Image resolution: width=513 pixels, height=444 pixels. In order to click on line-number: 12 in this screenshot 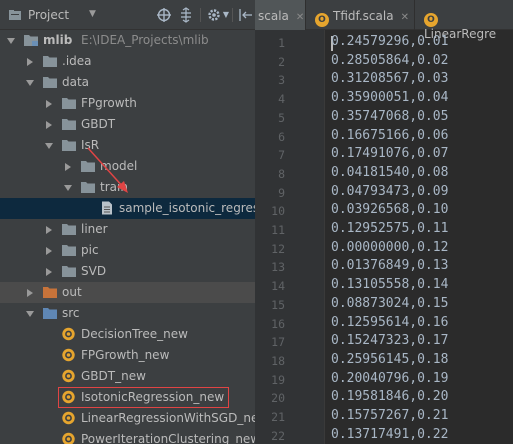, I will do `click(278, 248)`.